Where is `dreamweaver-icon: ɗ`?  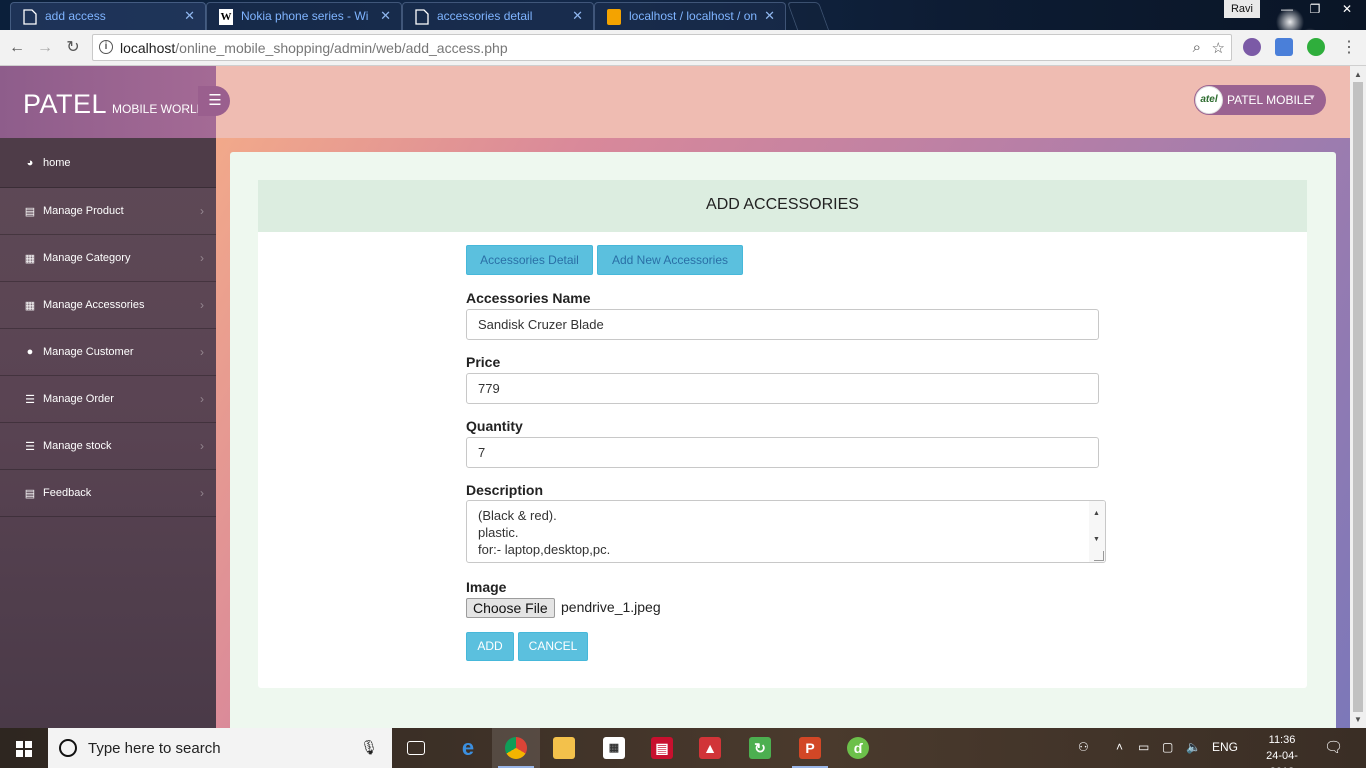 dreamweaver-icon: ɗ is located at coordinates (858, 748).